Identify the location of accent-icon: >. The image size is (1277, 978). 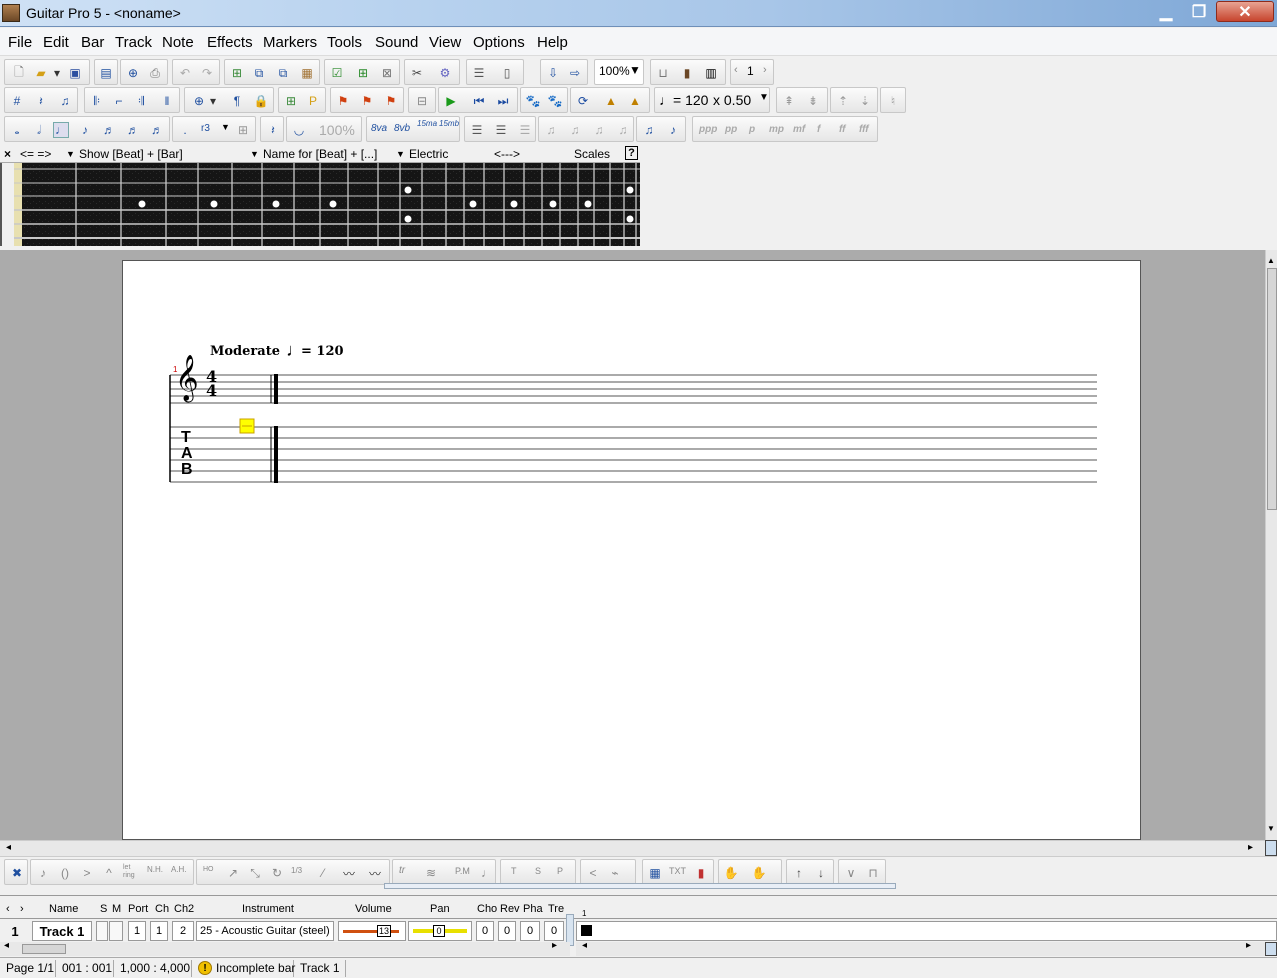
(87, 873).